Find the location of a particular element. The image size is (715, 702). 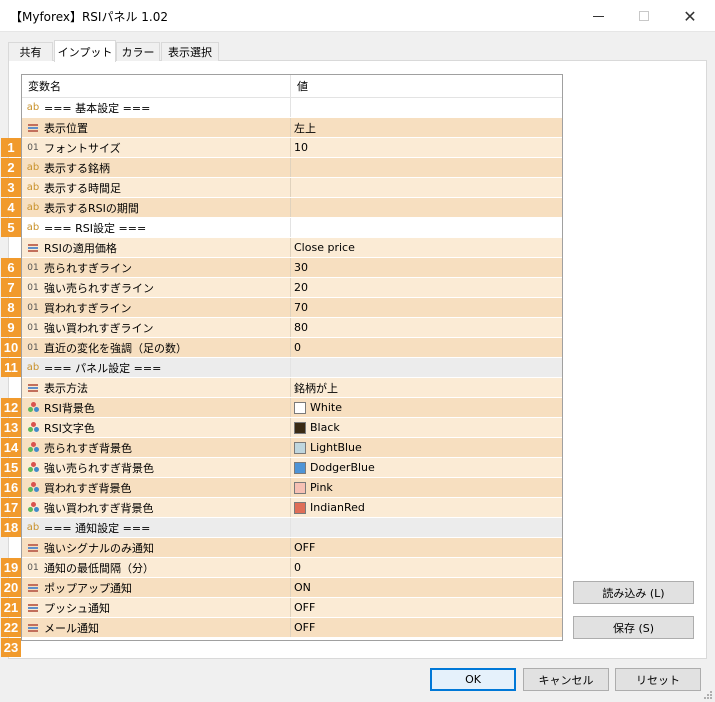

section-row: ab === RSI設定 === is located at coordinates (292, 228).